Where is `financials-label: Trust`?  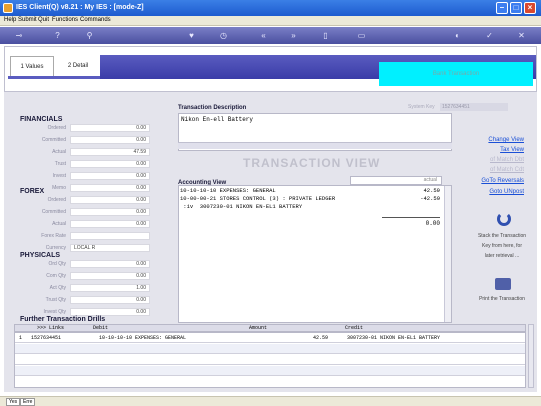
financials-label: Trust is located at coordinates (60, 164).